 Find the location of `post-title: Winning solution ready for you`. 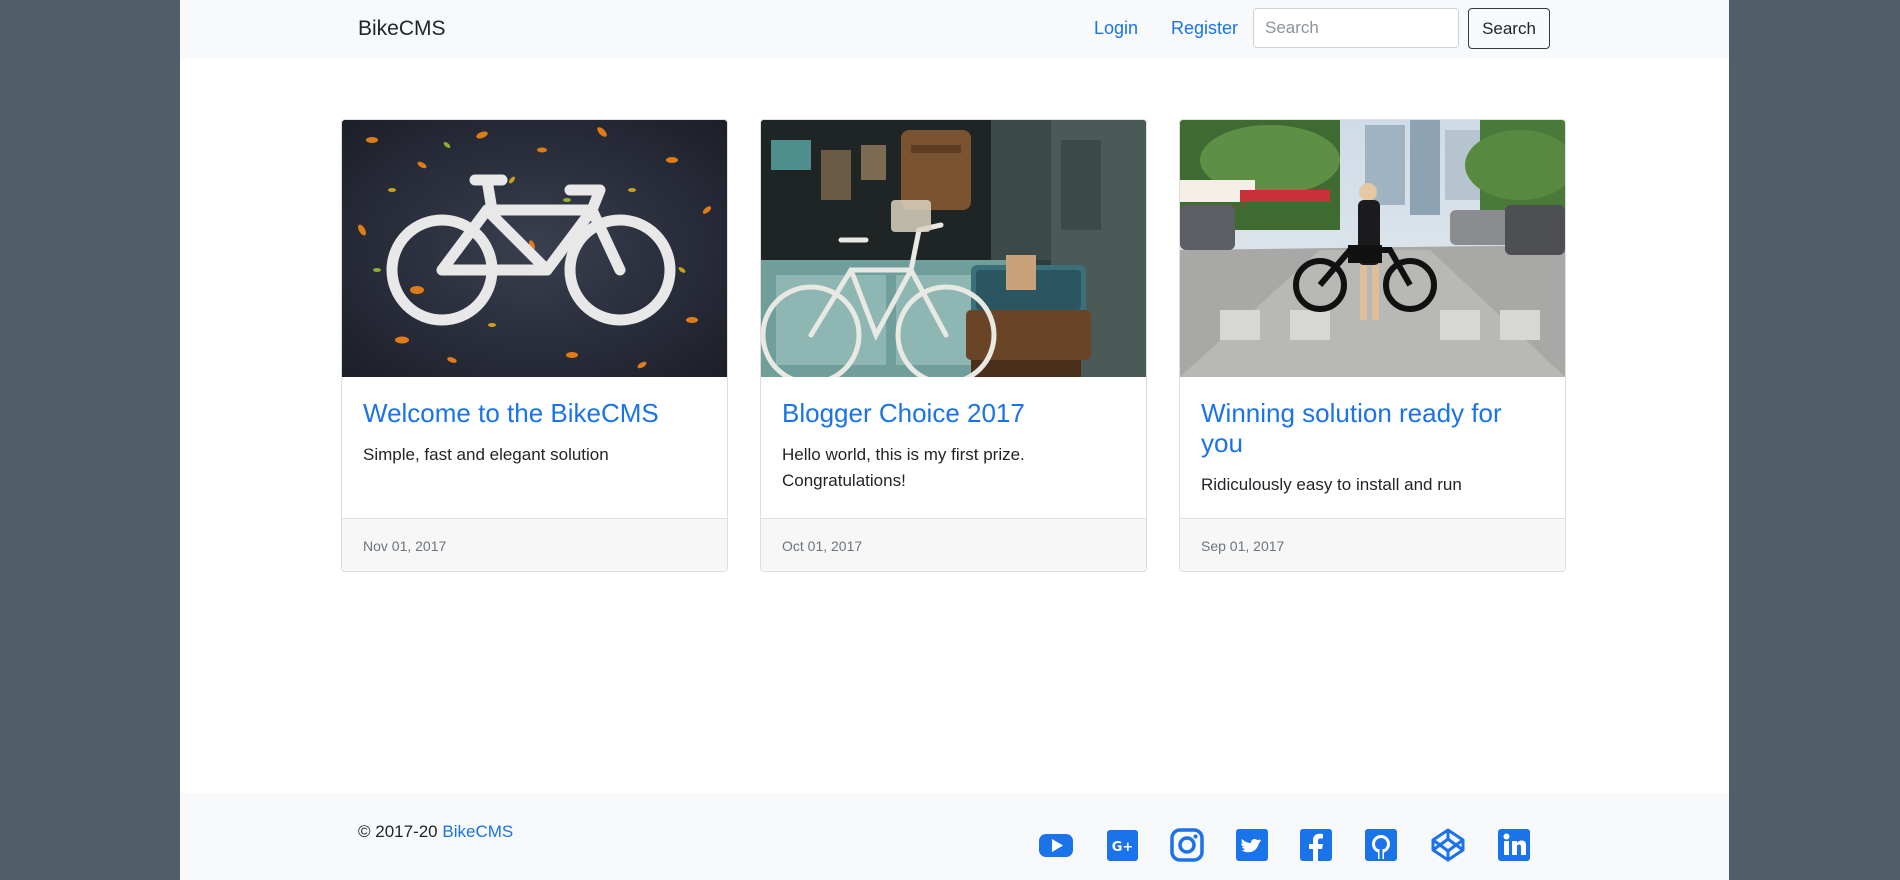

post-title: Winning solution ready for you is located at coordinates (1371, 428).